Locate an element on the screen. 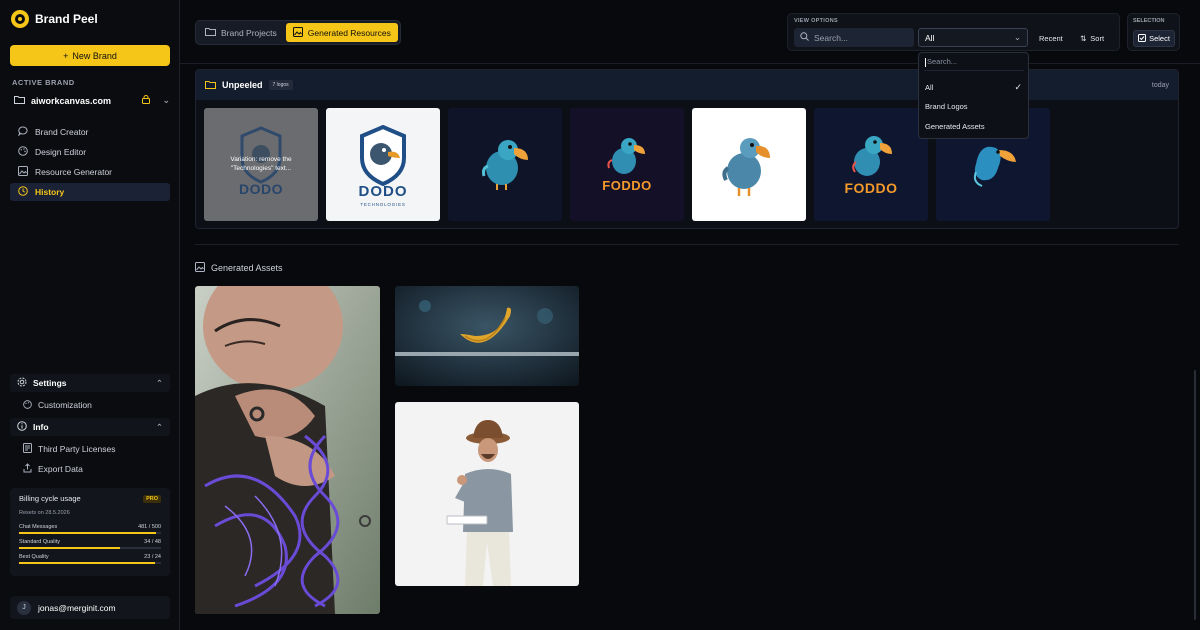  view-options-label: VIEW OPTIONS is located at coordinates (816, 21).